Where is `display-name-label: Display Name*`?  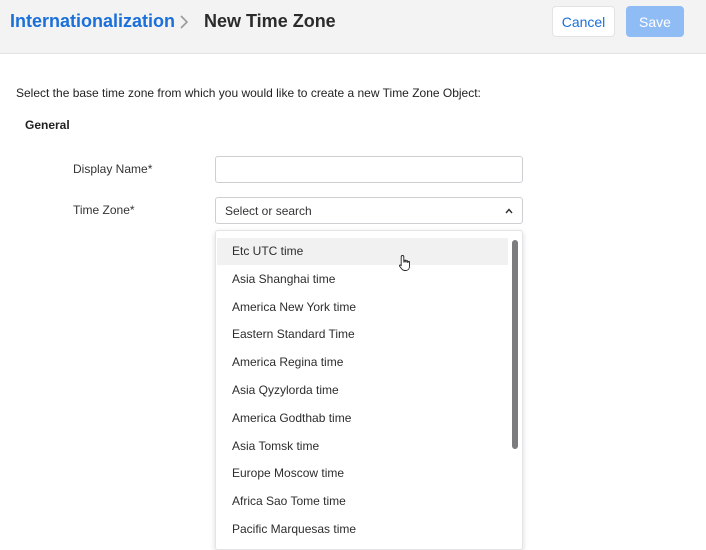
display-name-label: Display Name* is located at coordinates (113, 169).